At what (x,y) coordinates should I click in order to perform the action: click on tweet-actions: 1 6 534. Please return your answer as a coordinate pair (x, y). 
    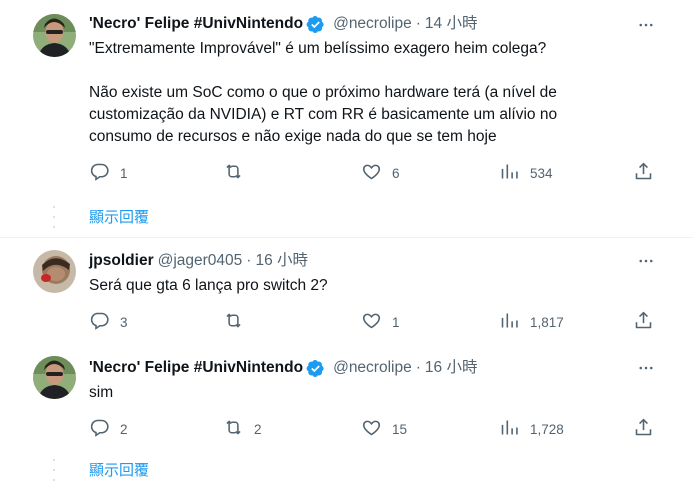
    Looking at the image, I should click on (379, 173).